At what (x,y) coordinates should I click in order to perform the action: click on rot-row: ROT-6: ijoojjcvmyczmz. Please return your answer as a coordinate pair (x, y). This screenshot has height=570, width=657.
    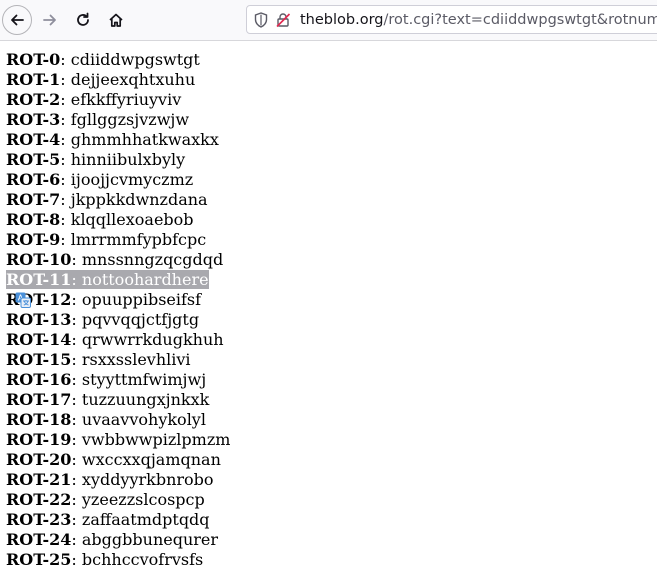
    Looking at the image, I should click on (331, 180).